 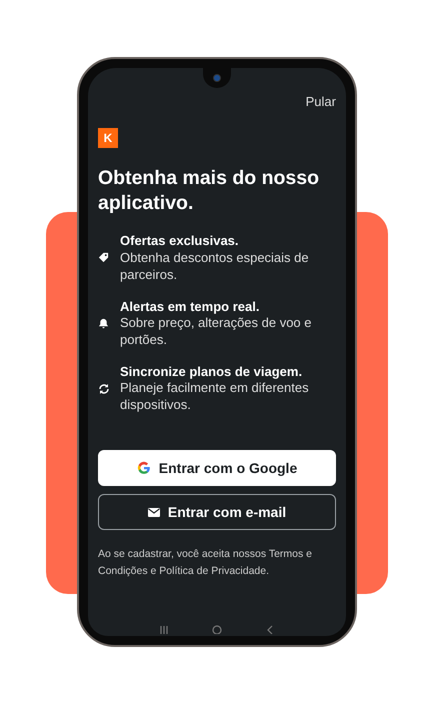 What do you see at coordinates (217, 512) in the screenshot?
I see `email-signin-button: Entrar com e-mail` at bounding box center [217, 512].